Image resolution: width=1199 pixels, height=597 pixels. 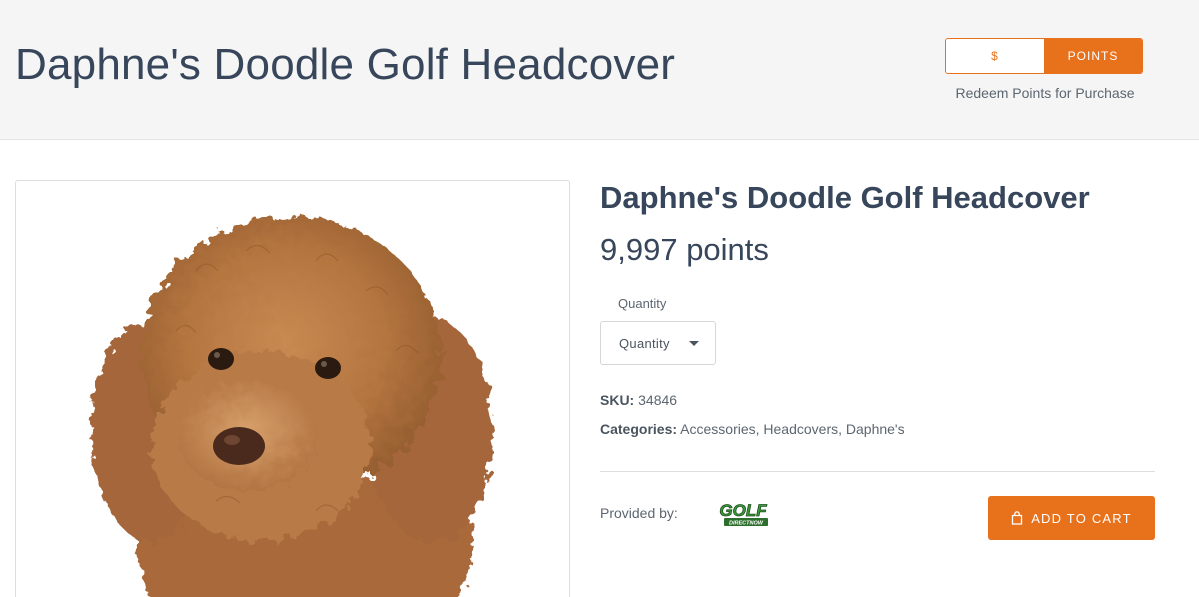 What do you see at coordinates (639, 513) in the screenshot?
I see `provided-by-label: Provided by:` at bounding box center [639, 513].